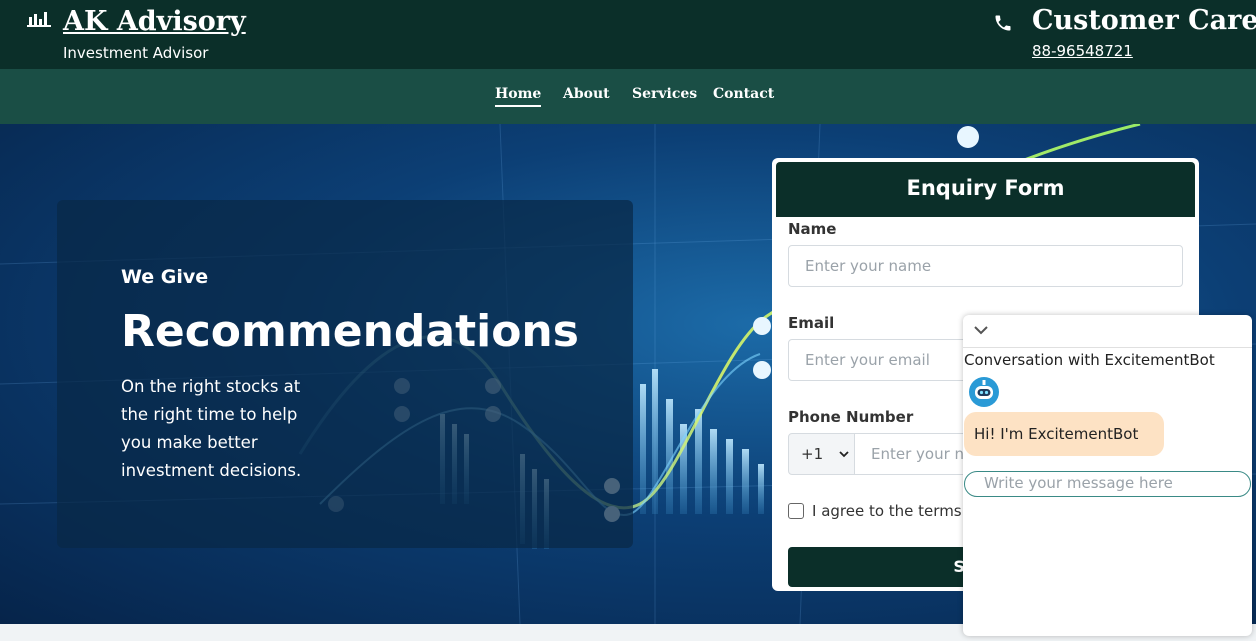  What do you see at coordinates (628, 96) in the screenshot?
I see `main-nav: Home About Services Contact` at bounding box center [628, 96].